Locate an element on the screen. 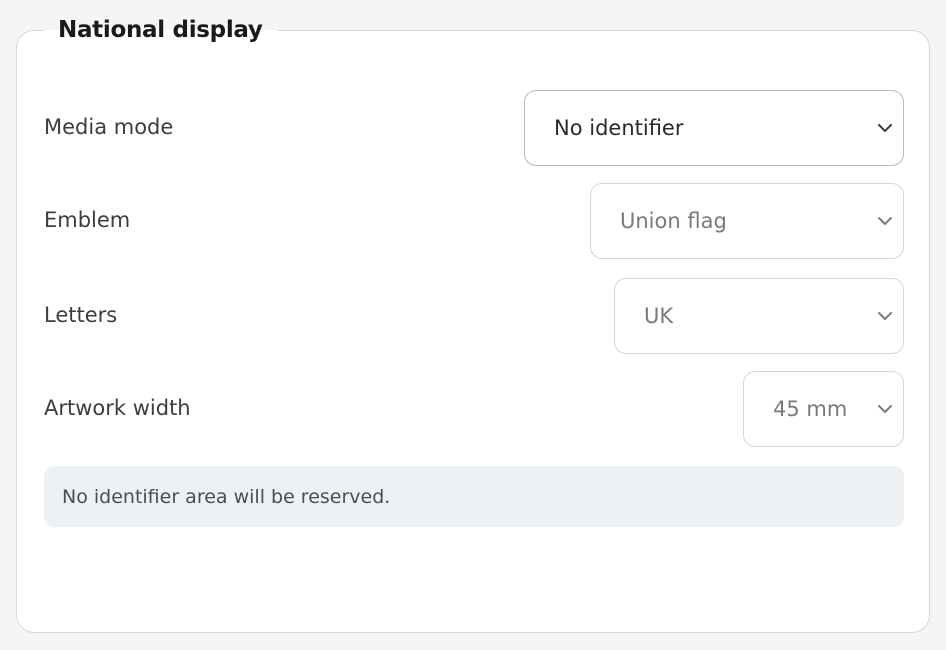  letters-select: UK is located at coordinates (759, 316).